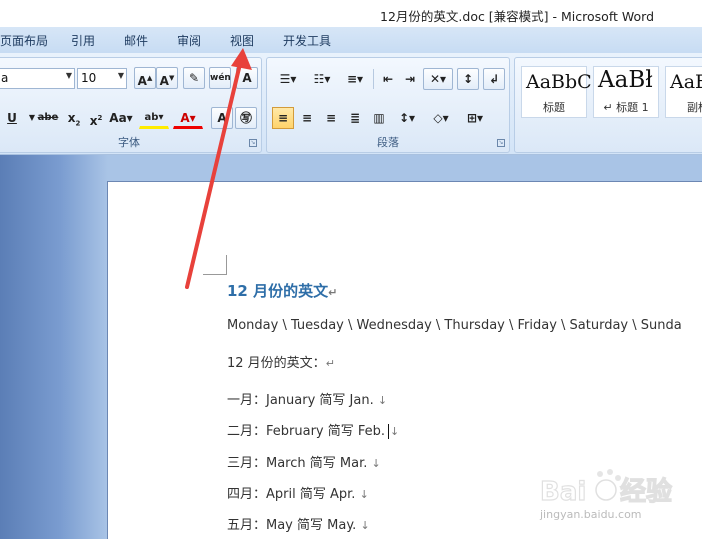  Describe the element at coordinates (83, 40) in the screenshot. I see `tab-references: 引用` at that location.